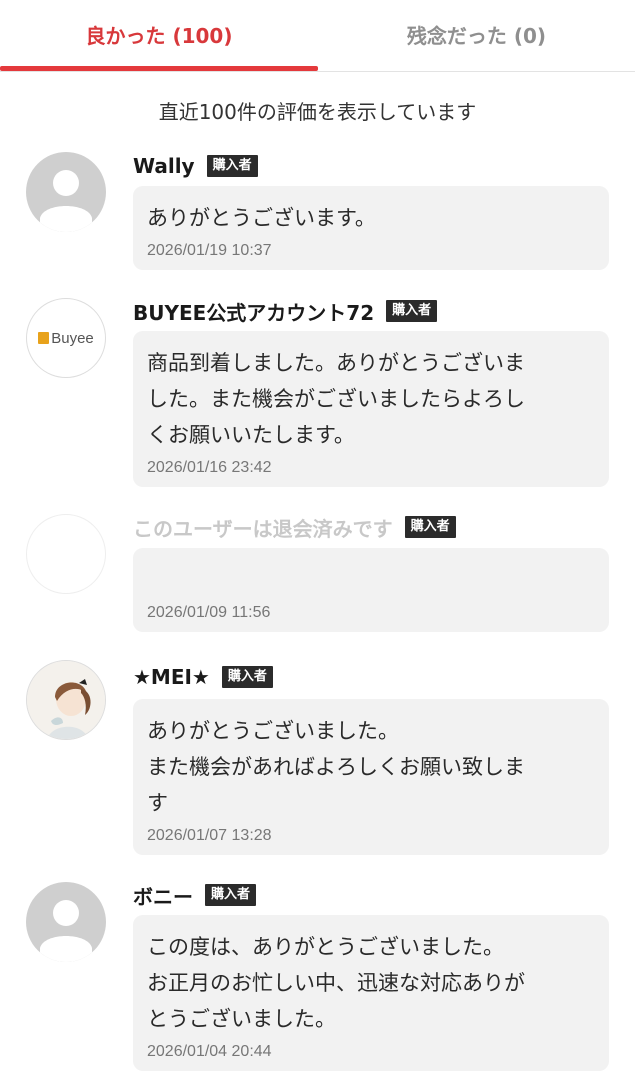  Describe the element at coordinates (317, 112) in the screenshot. I see `review-count-notice: 直近100件の評価を表示しています` at that location.